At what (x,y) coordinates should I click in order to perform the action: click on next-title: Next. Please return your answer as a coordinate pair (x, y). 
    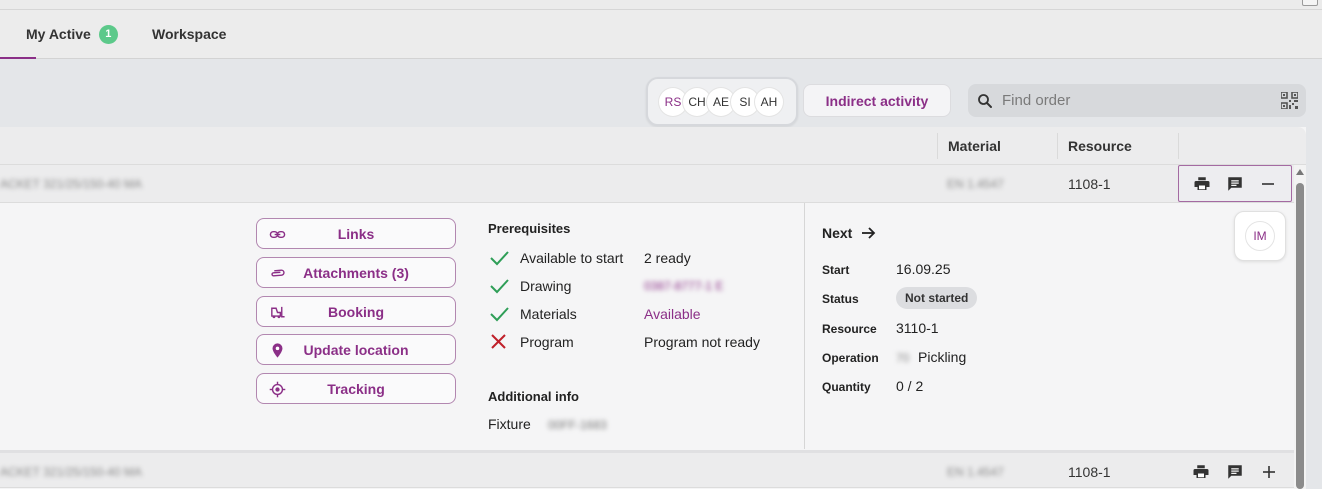
    Looking at the image, I should click on (837, 233).